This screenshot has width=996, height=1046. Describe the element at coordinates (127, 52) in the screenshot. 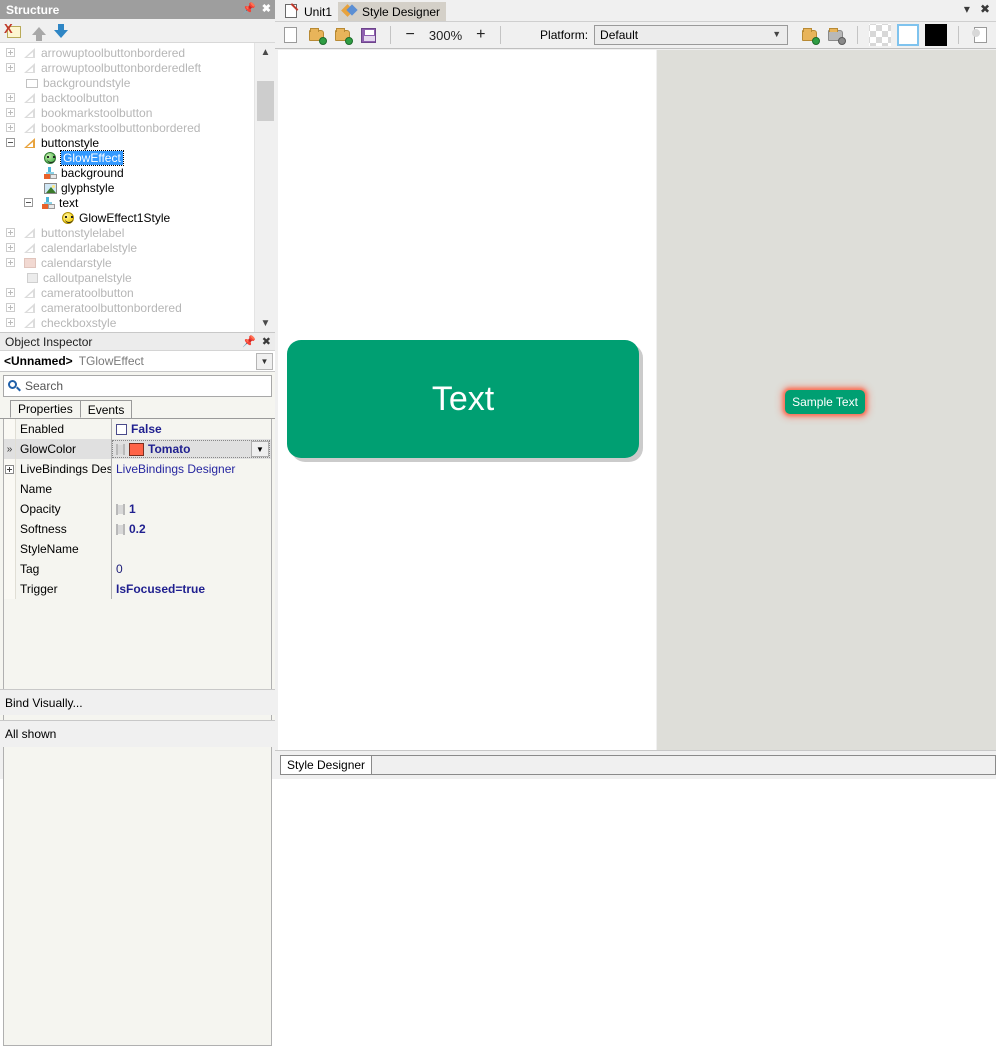

I see `tree-item: arrowuptoolbuttonbordered` at that location.